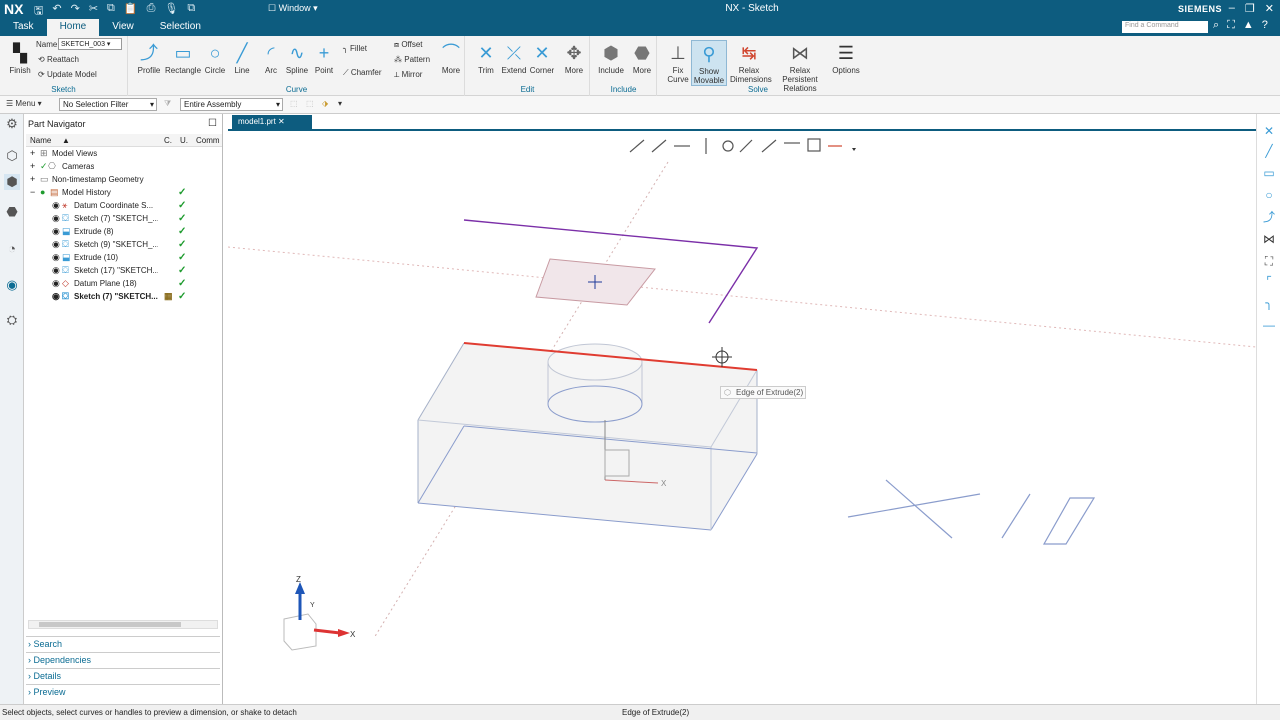  I want to click on include-more-button: ⬣ More, so click(642, 57).